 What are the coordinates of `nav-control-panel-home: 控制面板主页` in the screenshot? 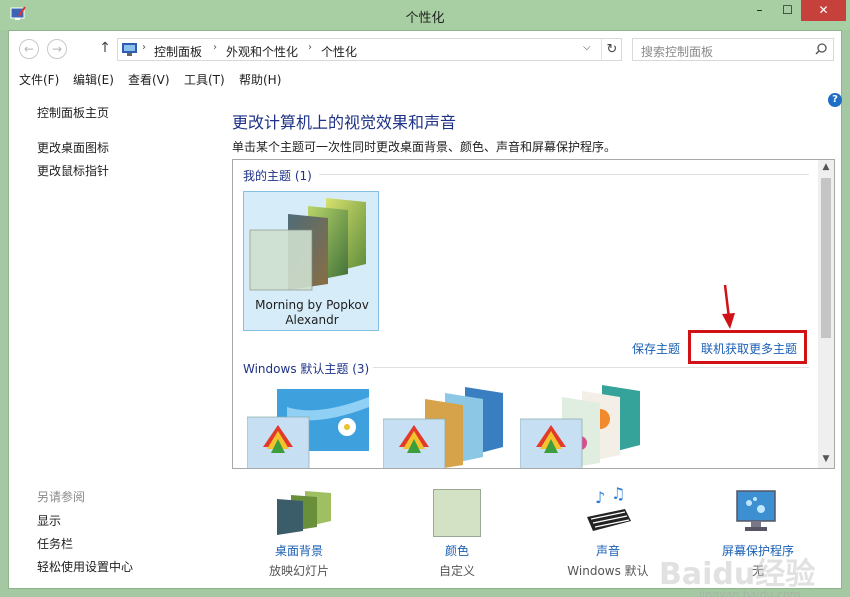 It's located at (73, 112).